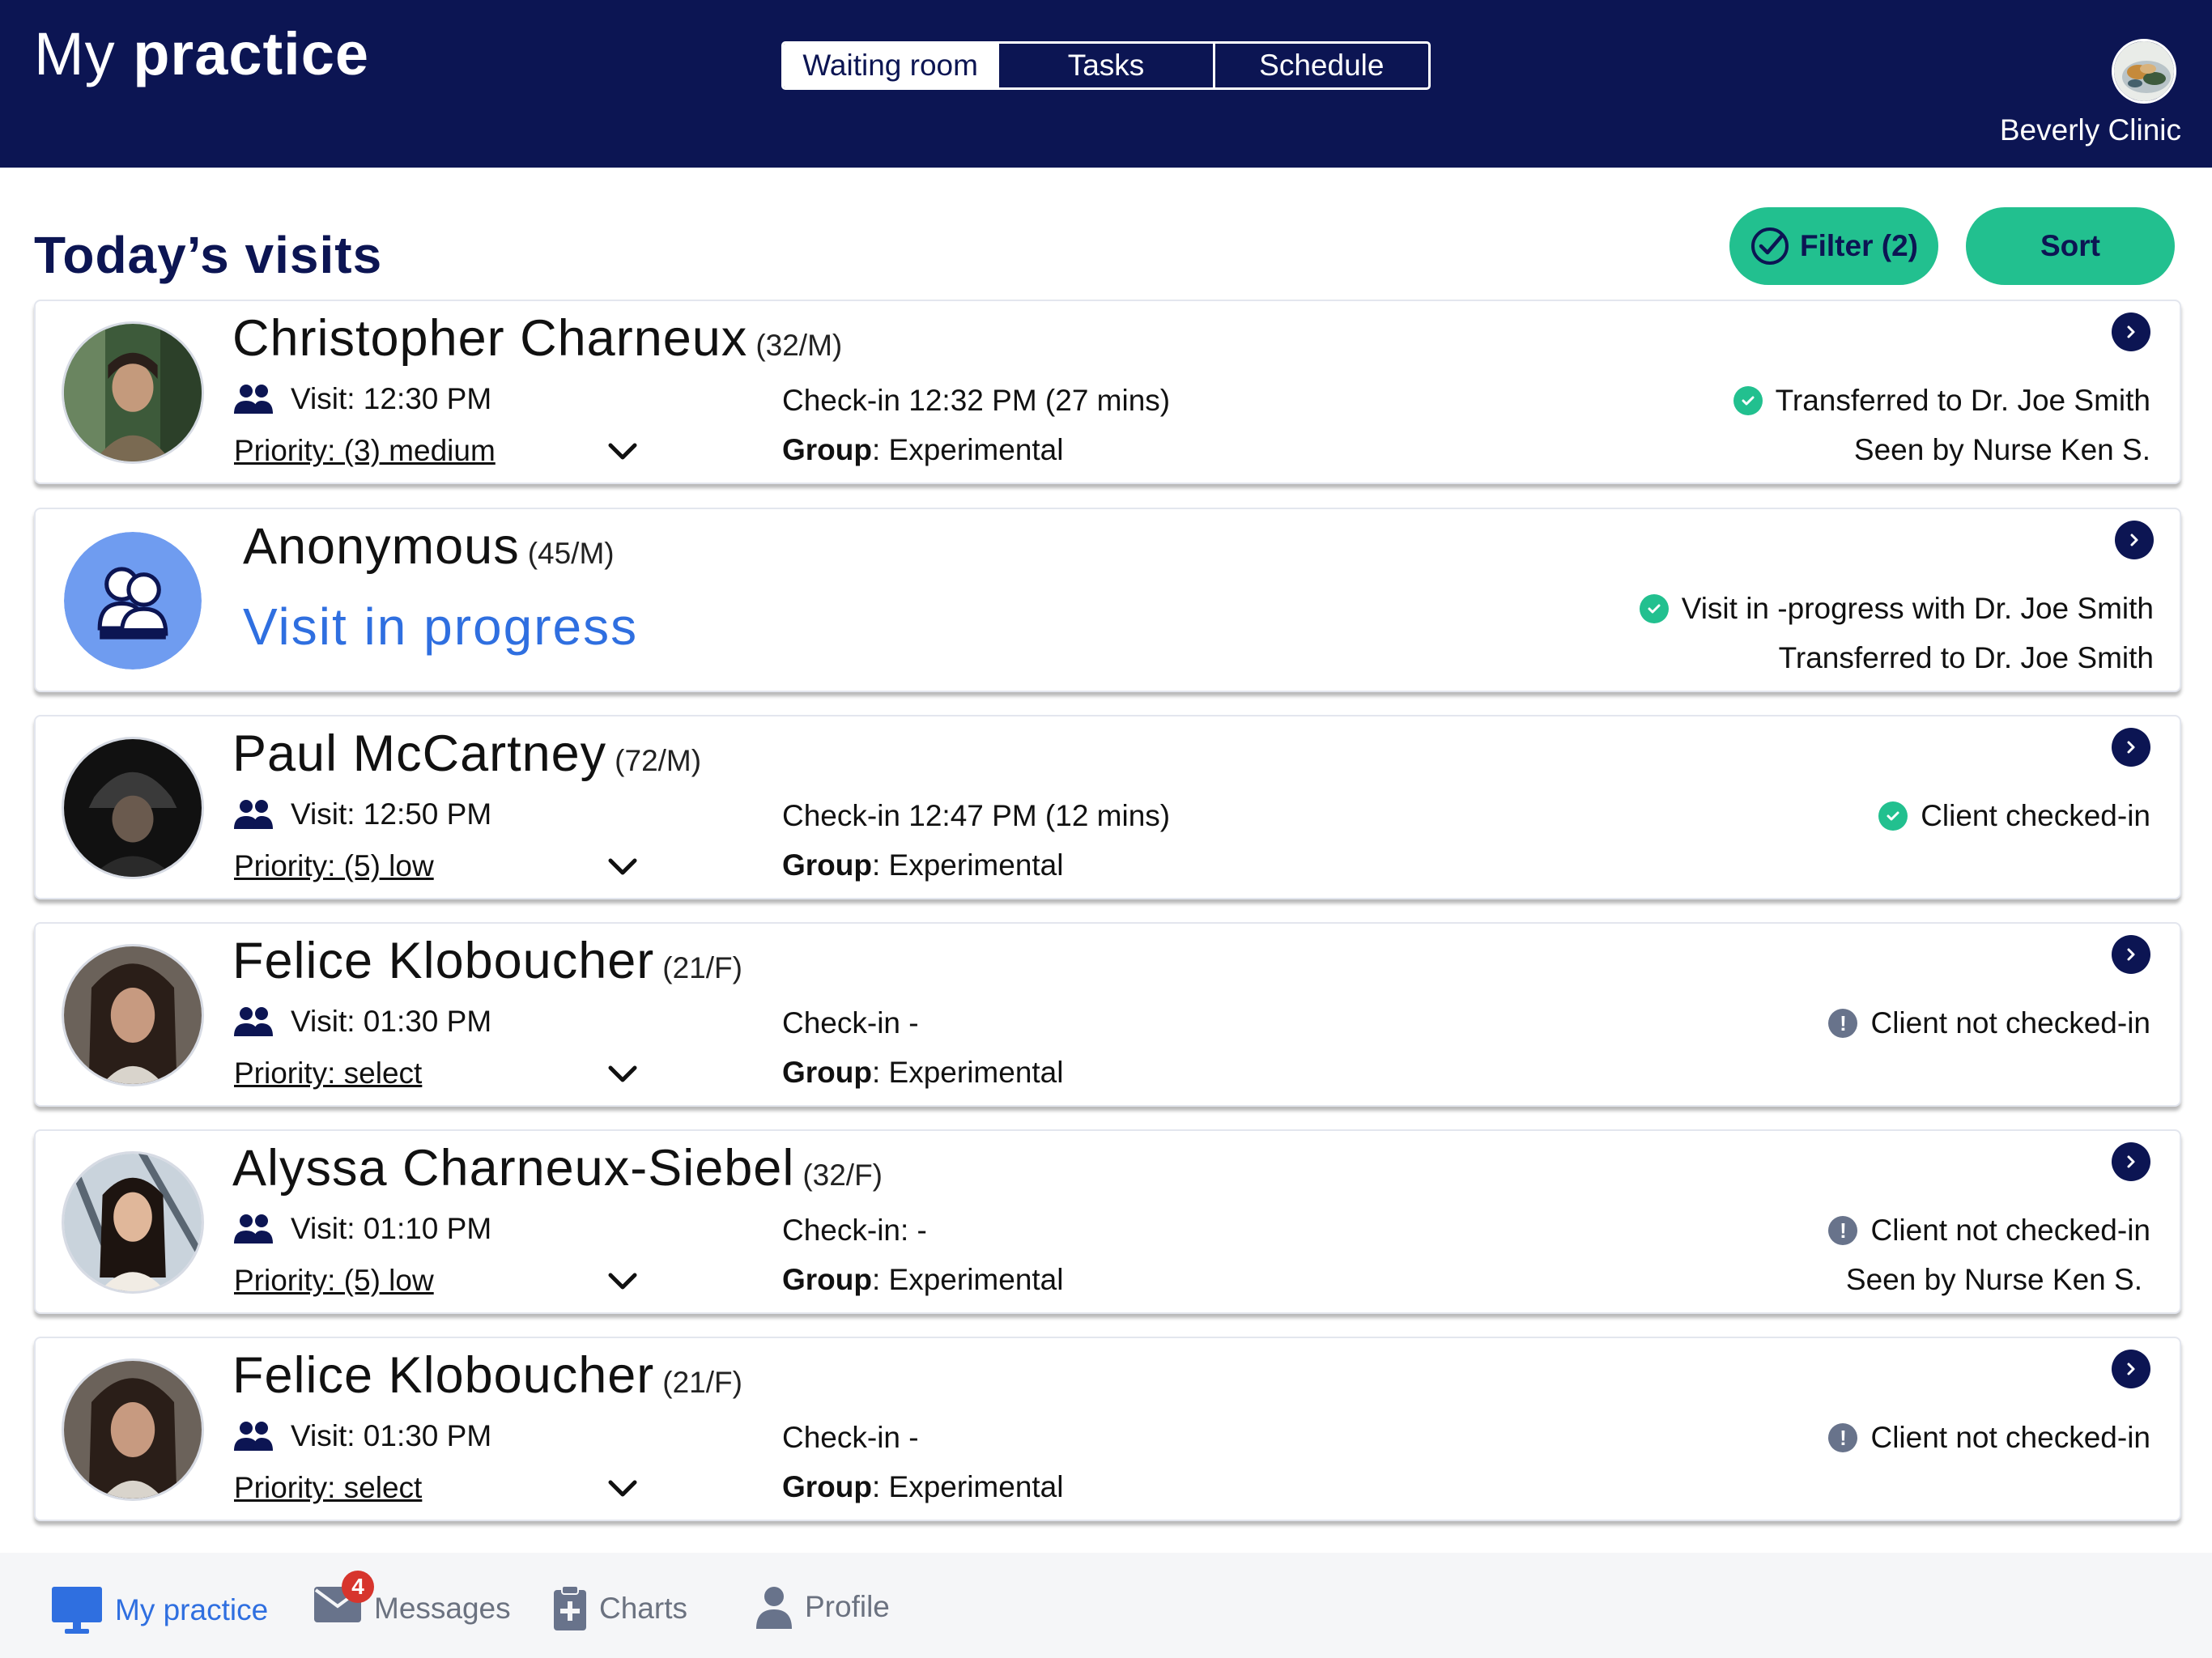 This screenshot has height=1658, width=2212. Describe the element at coordinates (799, 345) in the screenshot. I see `patient-age: (32/M)` at that location.